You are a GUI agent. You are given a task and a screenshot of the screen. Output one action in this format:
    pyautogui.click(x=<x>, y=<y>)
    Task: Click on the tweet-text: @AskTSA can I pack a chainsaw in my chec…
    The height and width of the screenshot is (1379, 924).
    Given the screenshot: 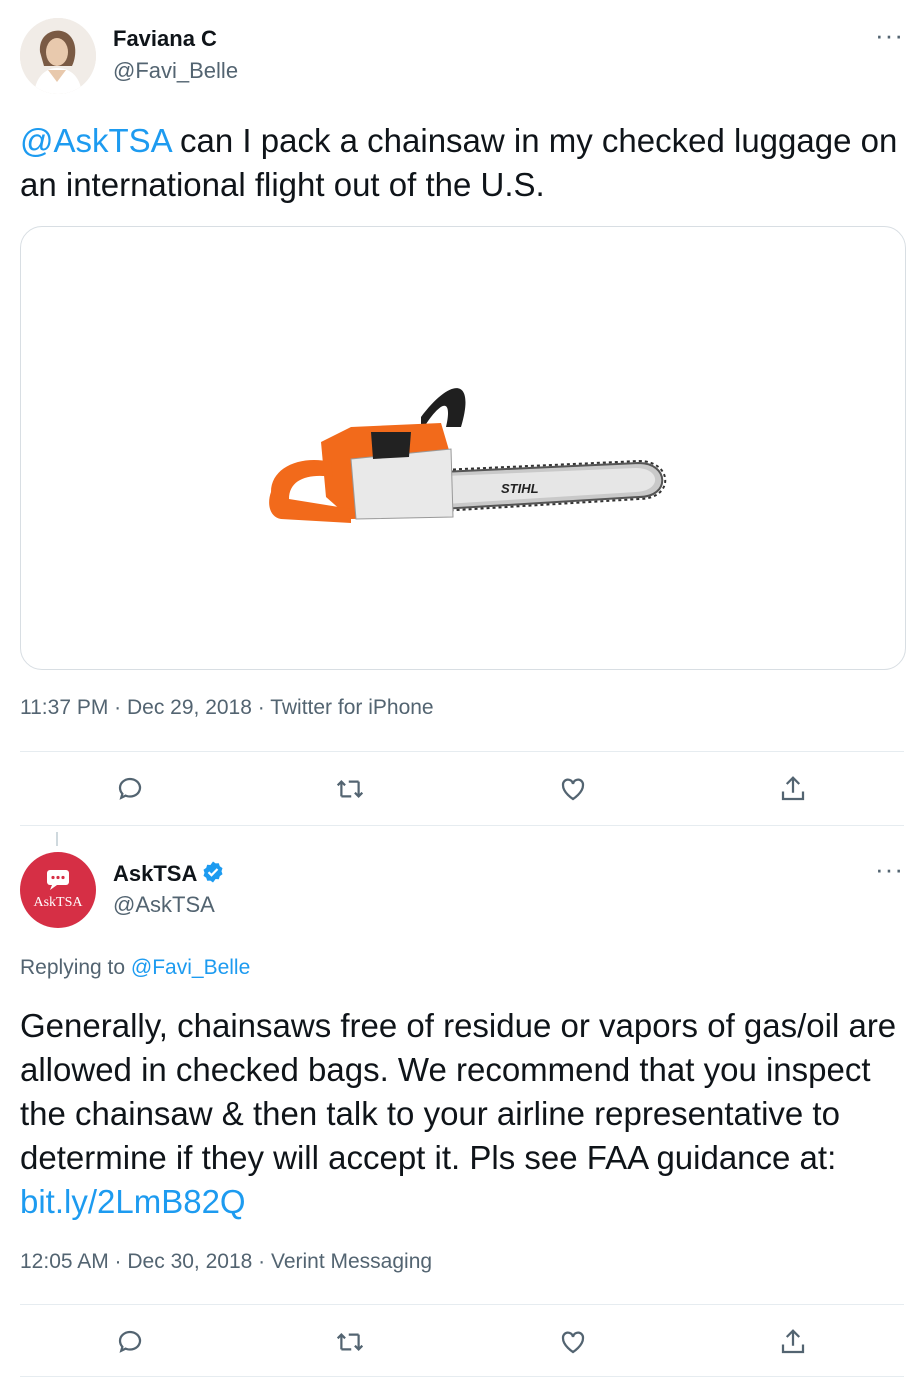 What is the action you would take?
    pyautogui.click(x=465, y=163)
    